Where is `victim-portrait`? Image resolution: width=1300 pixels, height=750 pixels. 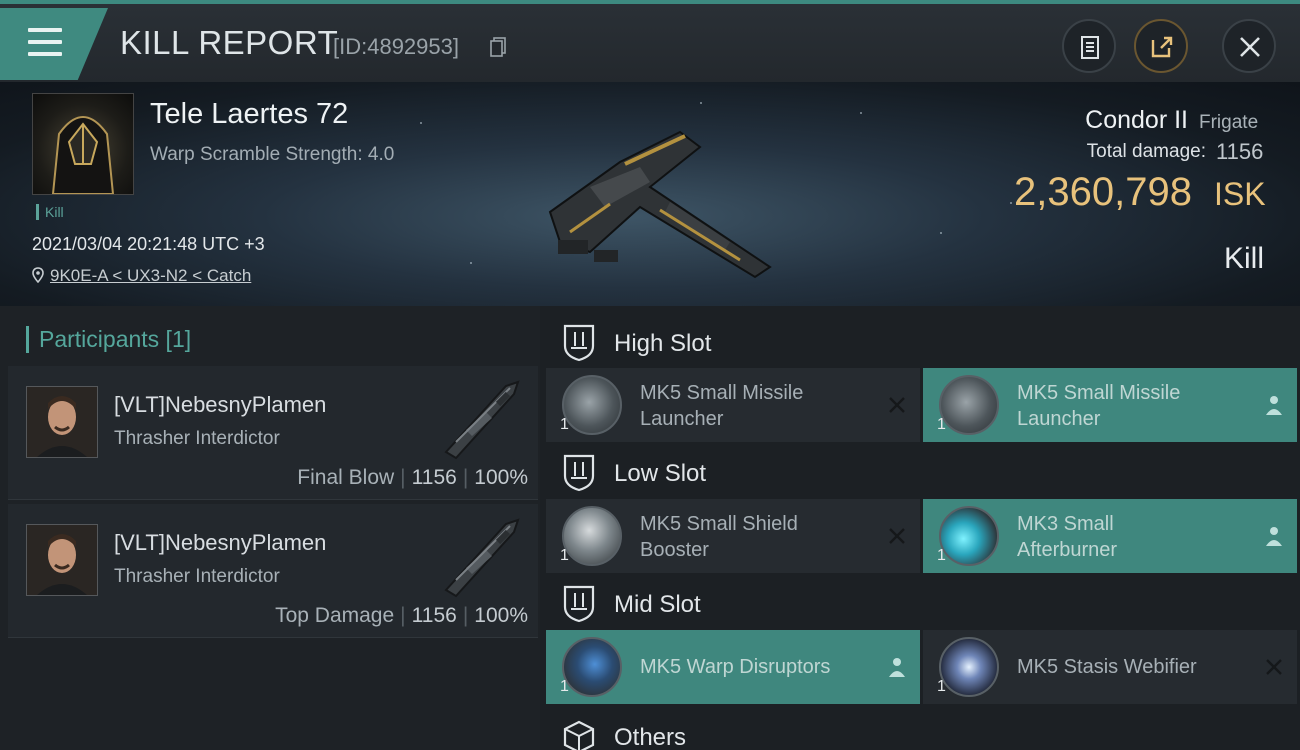 victim-portrait is located at coordinates (83, 144).